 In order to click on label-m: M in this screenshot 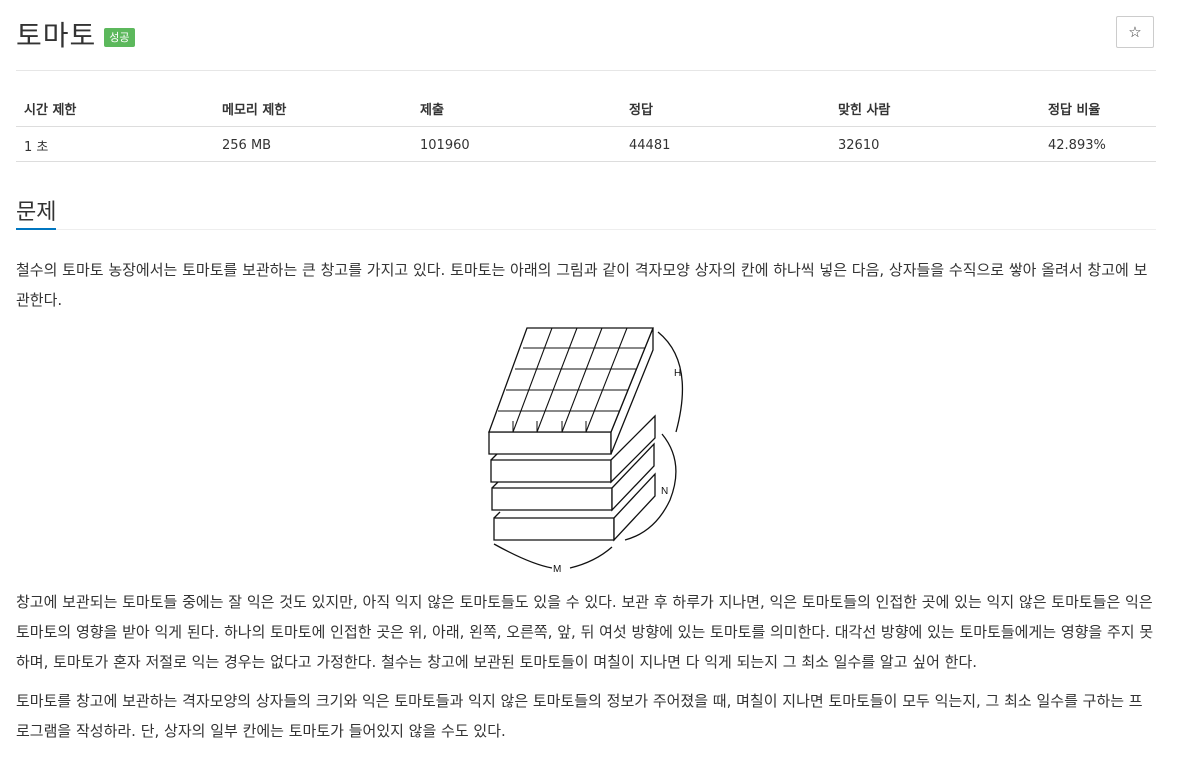, I will do `click(557, 569)`.